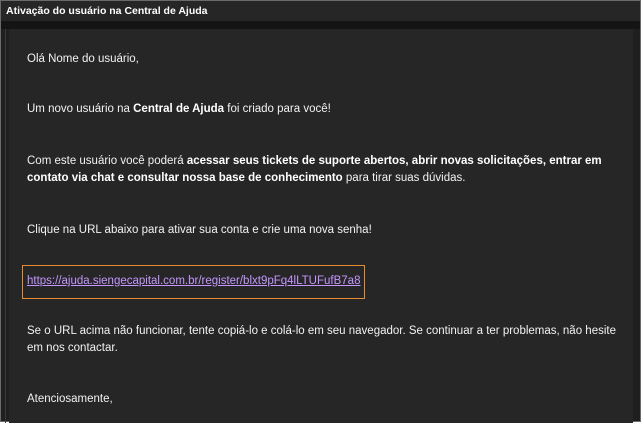  Describe the element at coordinates (404, 178) in the screenshot. I see `paragraph-features-end: para tirar suas dúvidas.` at that location.